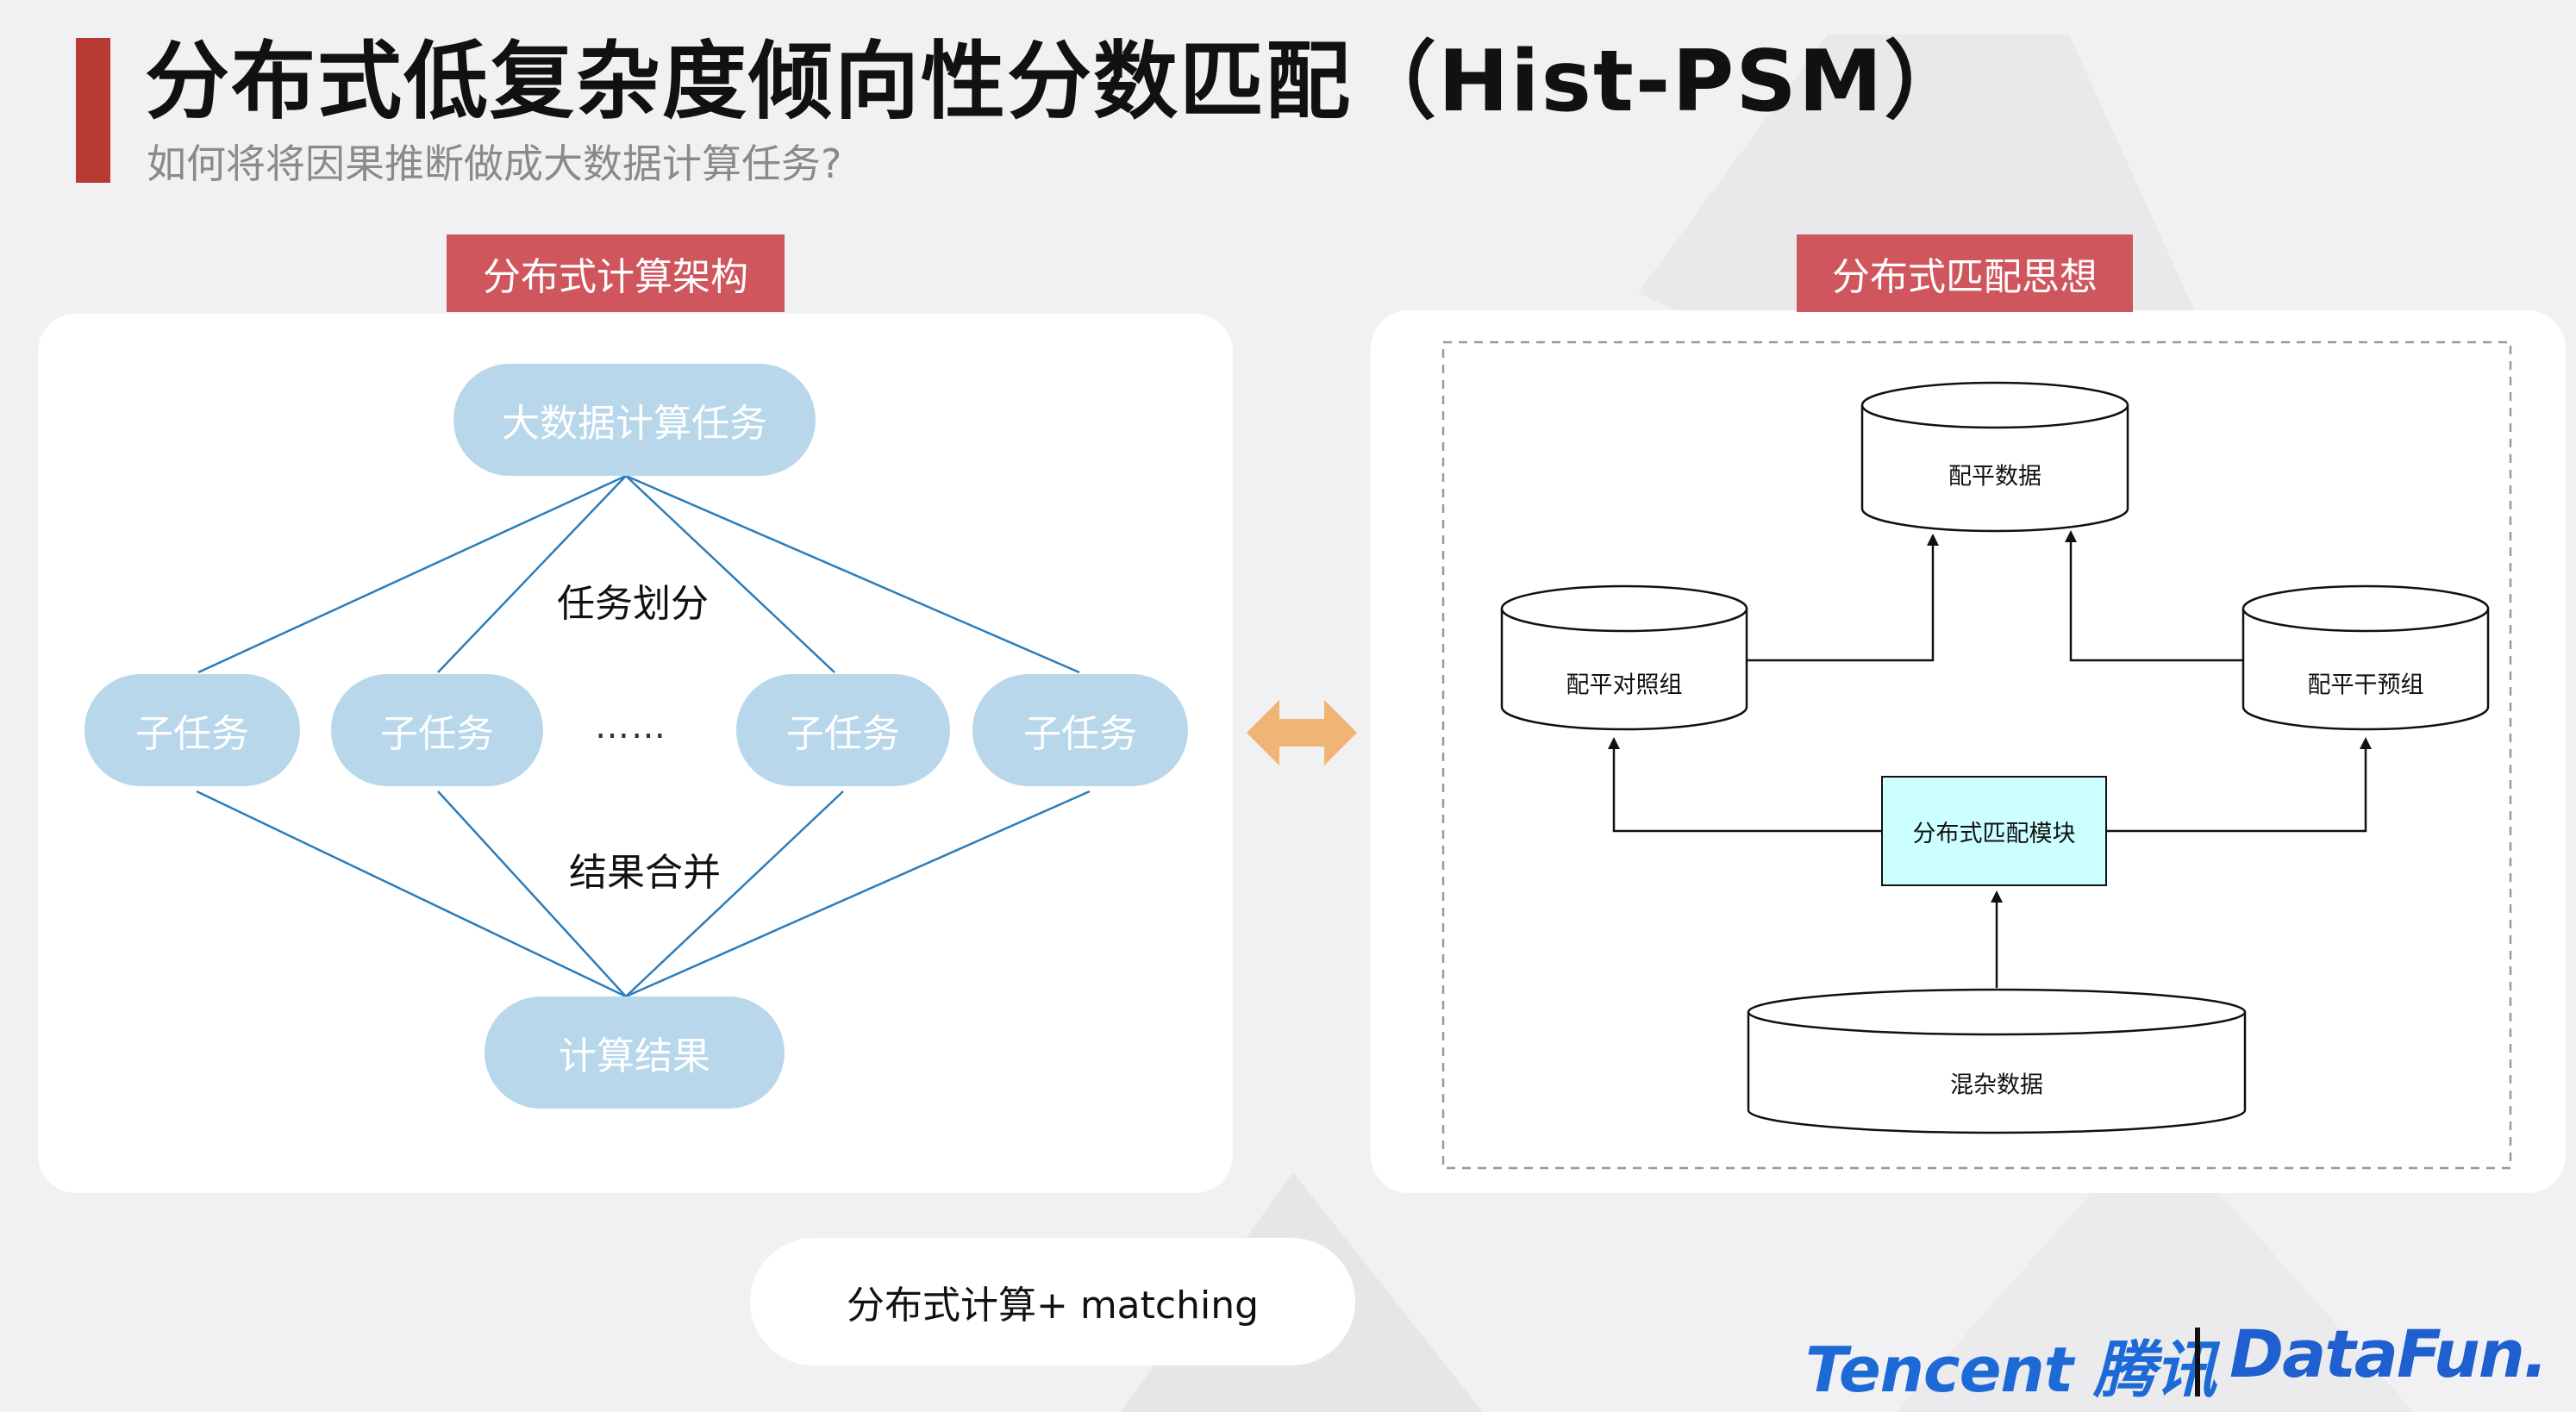 The height and width of the screenshot is (1412, 2576). I want to click on caption-box: 分布式计算+ matching, so click(1052, 1302).